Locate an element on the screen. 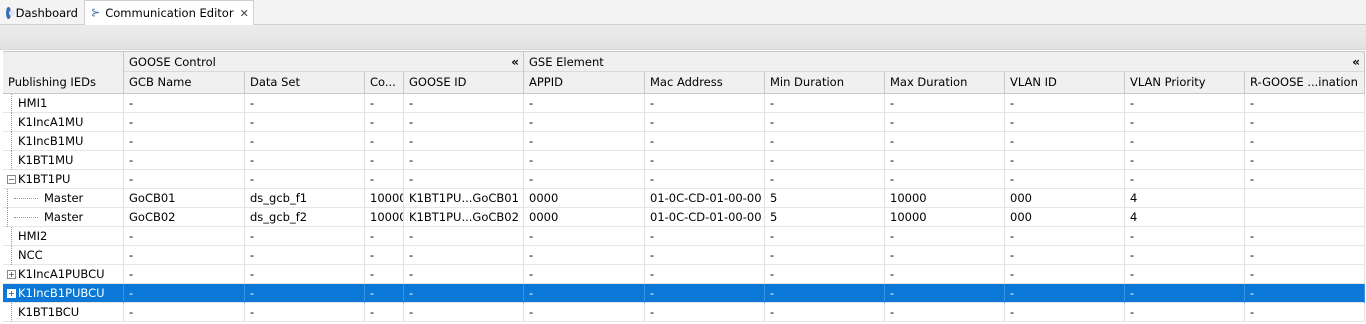 The width and height of the screenshot is (1366, 324). column-header-gcb-name: GCB Name is located at coordinates (184, 82).